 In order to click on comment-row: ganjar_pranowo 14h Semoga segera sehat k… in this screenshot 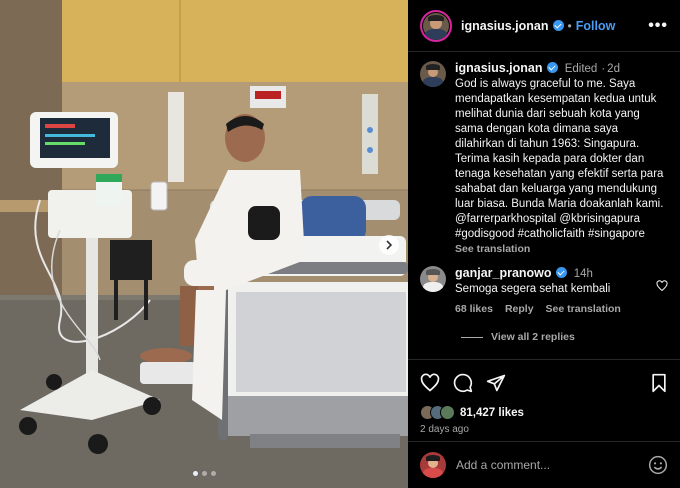, I will do `click(544, 290)`.